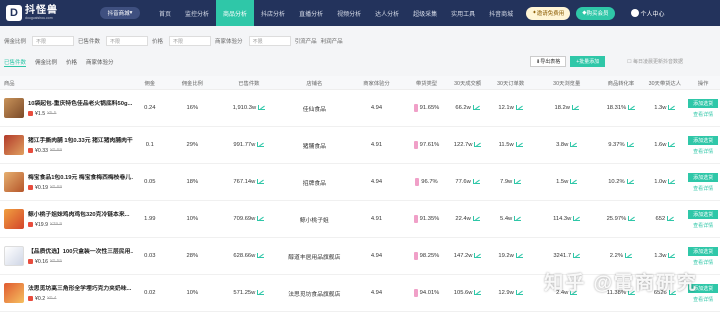 This screenshot has width=720, height=312. What do you see at coordinates (314, 256) in the screenshot?
I see `shop-name: 醇道丰居用品旗舰店` at bounding box center [314, 256].